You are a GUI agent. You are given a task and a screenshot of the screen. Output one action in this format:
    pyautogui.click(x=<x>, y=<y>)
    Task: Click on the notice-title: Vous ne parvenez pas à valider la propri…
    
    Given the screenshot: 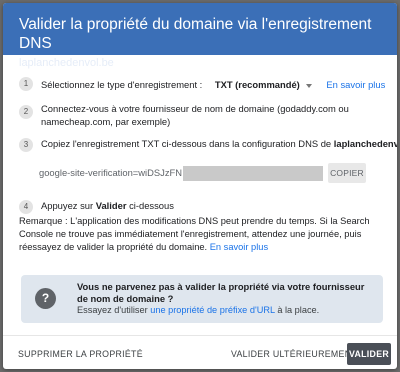 What is the action you would take?
    pyautogui.click(x=221, y=292)
    